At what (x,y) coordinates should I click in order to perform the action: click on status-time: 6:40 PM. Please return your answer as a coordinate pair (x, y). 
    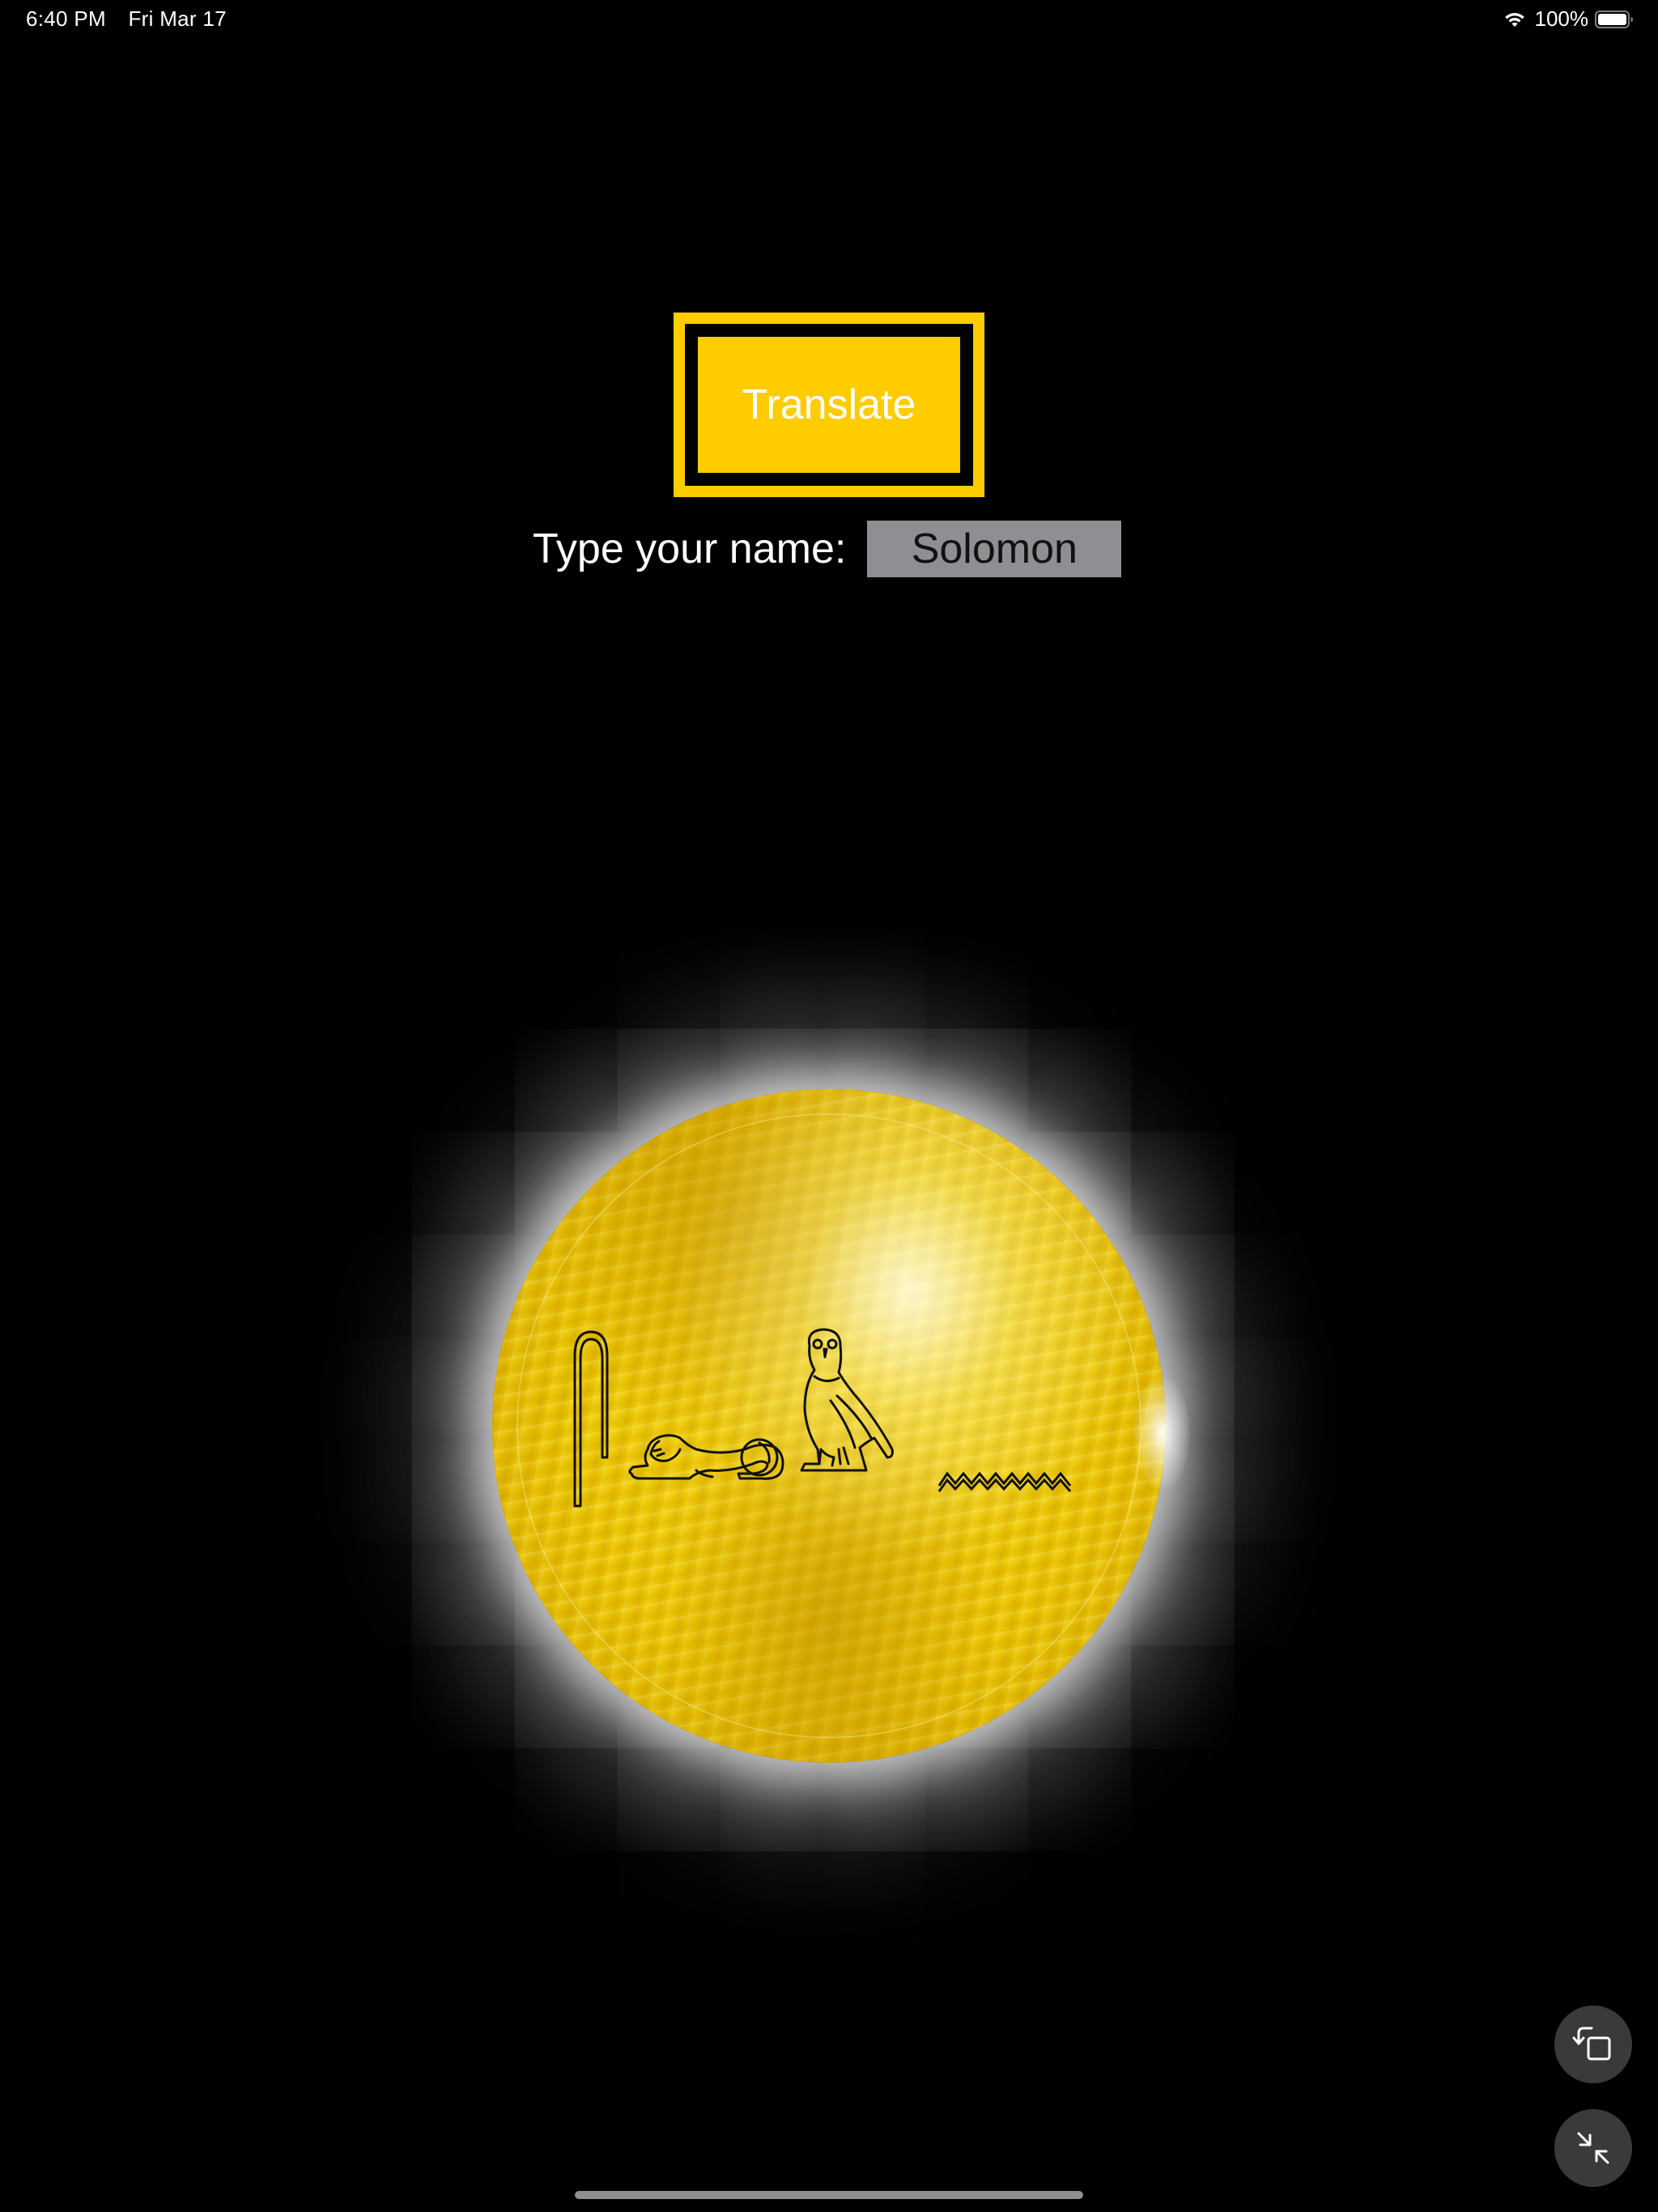
    Looking at the image, I should click on (66, 19).